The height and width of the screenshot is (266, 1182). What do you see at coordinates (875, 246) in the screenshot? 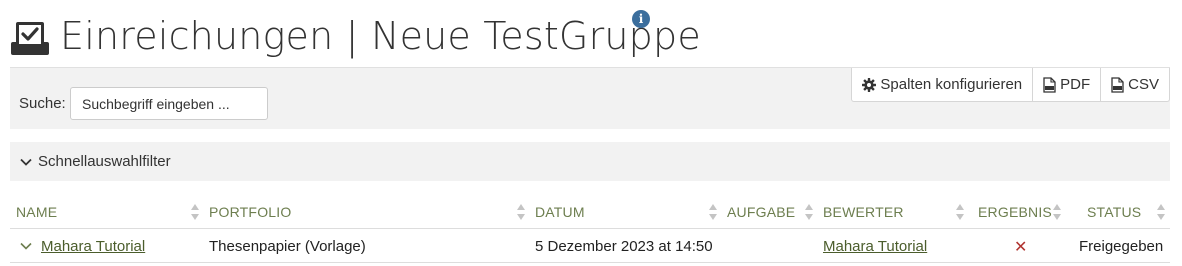
I see `bewerter-link: Mahara Tutorial` at bounding box center [875, 246].